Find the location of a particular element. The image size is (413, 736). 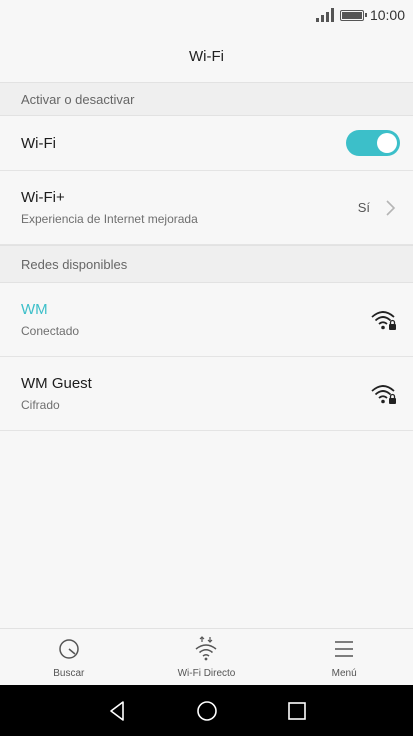

system-nav-bar is located at coordinates (206, 710).